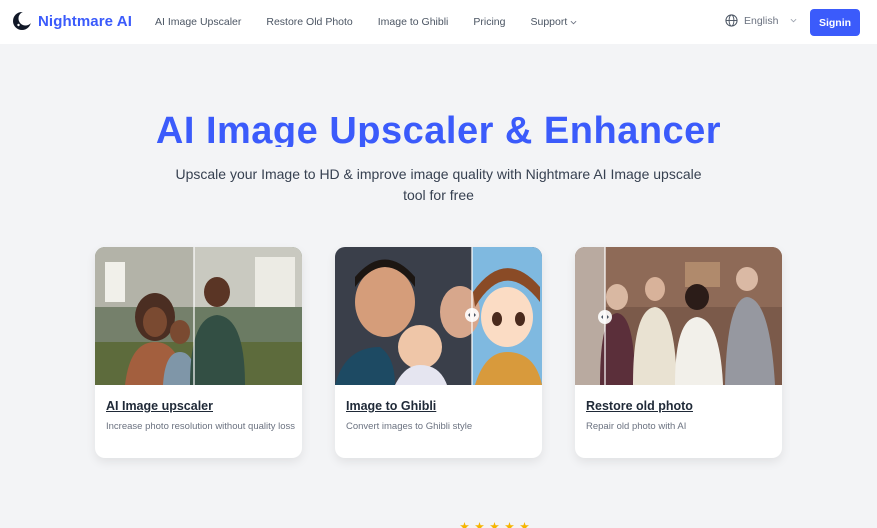  Describe the element at coordinates (639, 406) in the screenshot. I see `card-title: Restore old photo` at that location.